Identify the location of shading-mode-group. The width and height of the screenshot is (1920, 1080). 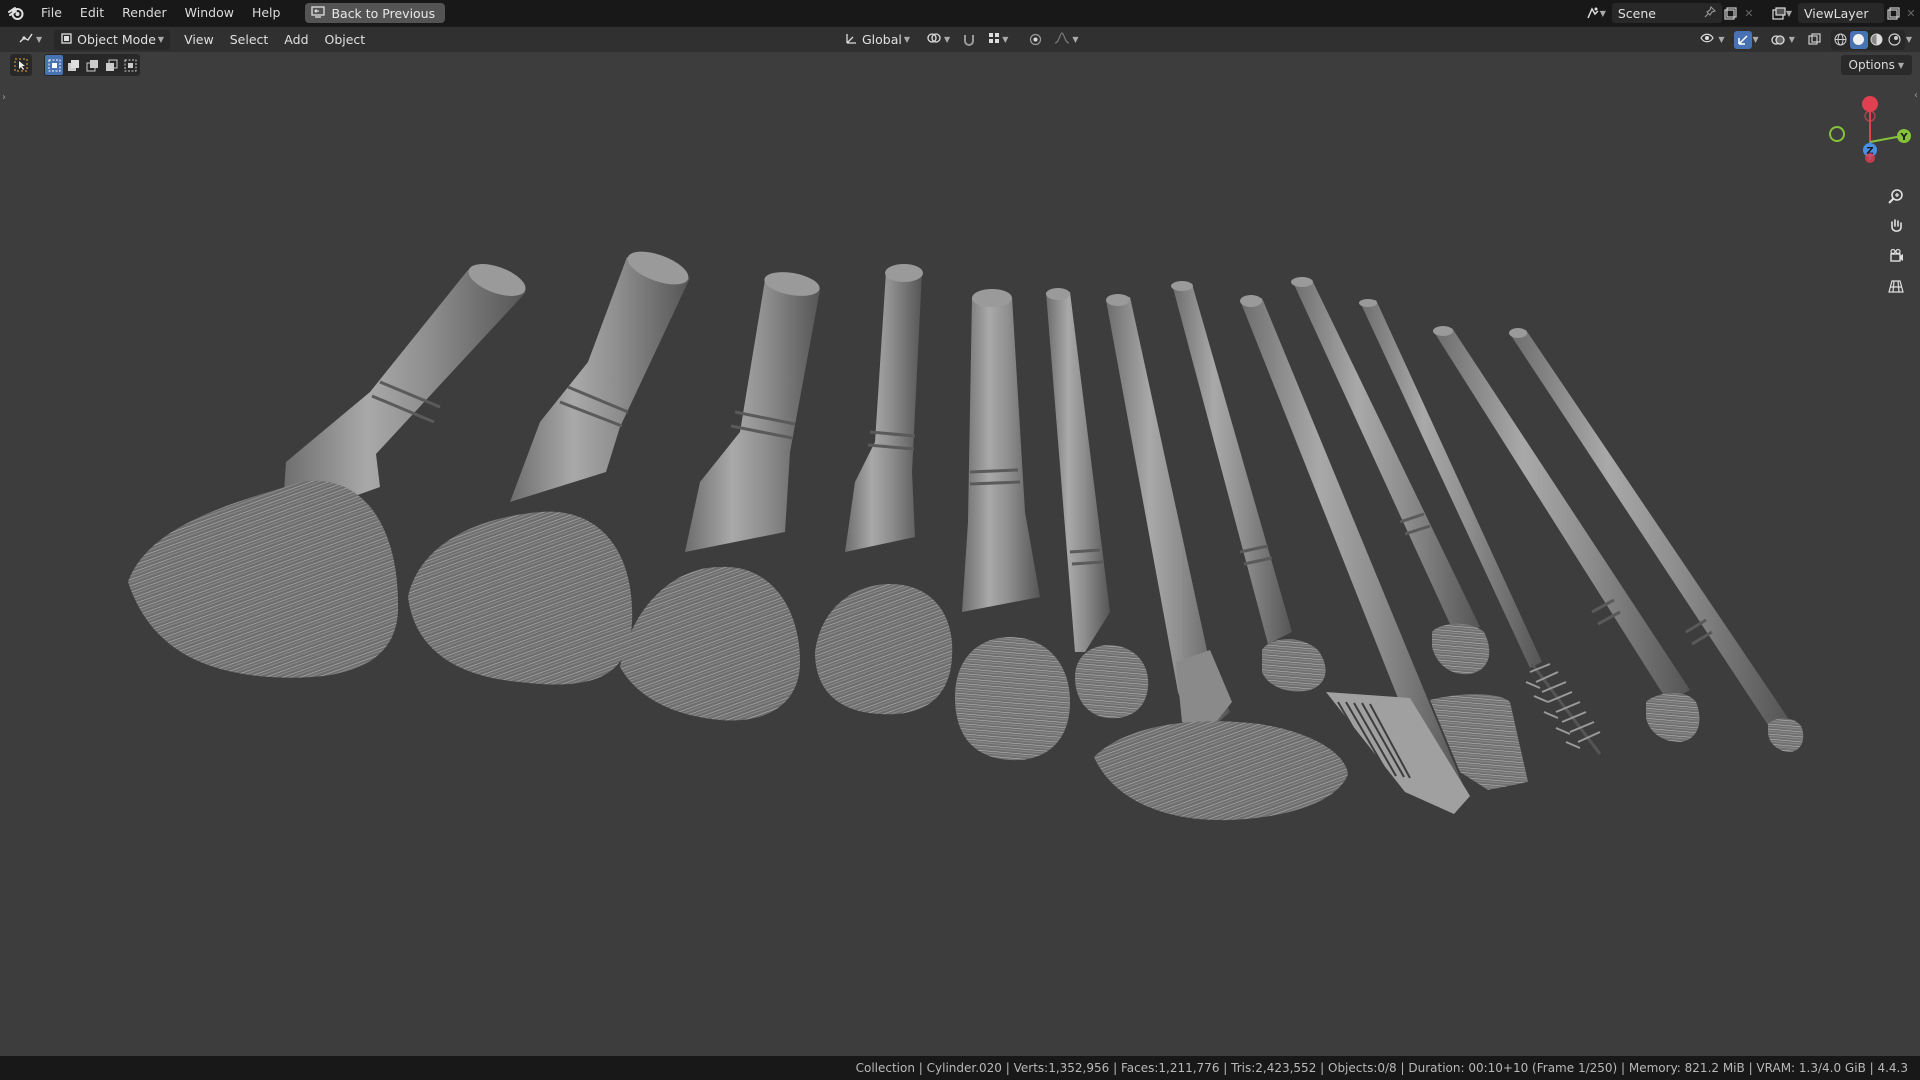
(1867, 39).